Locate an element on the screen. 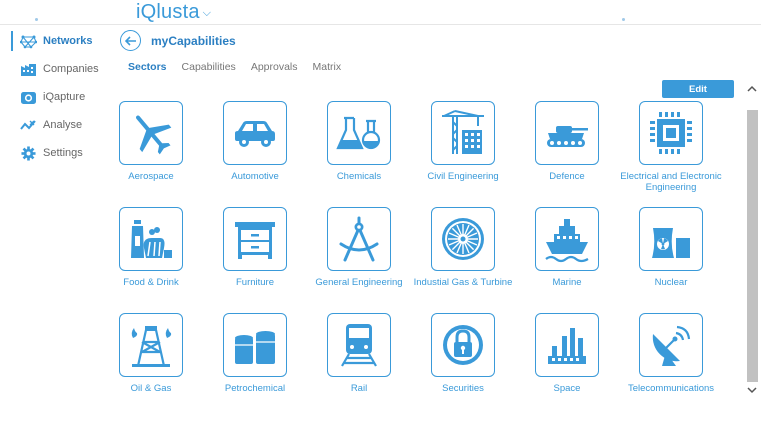  app-title-text: iQlusta is located at coordinates (168, 12).